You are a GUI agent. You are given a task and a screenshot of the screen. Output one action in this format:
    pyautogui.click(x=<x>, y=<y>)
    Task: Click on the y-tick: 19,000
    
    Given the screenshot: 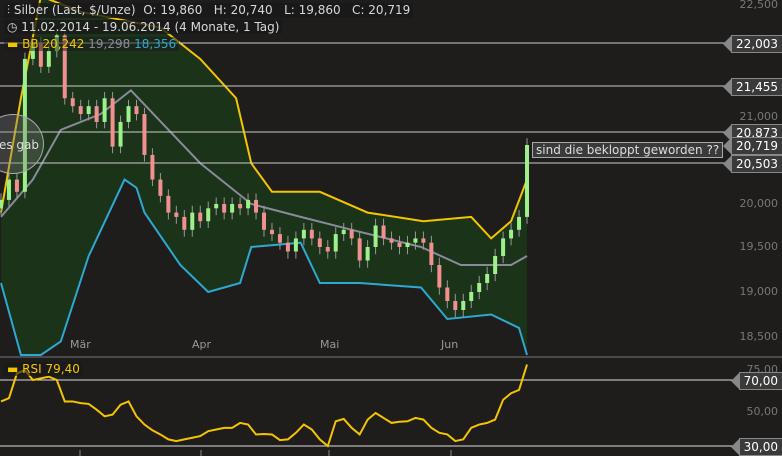 What is the action you would take?
    pyautogui.click(x=759, y=291)
    